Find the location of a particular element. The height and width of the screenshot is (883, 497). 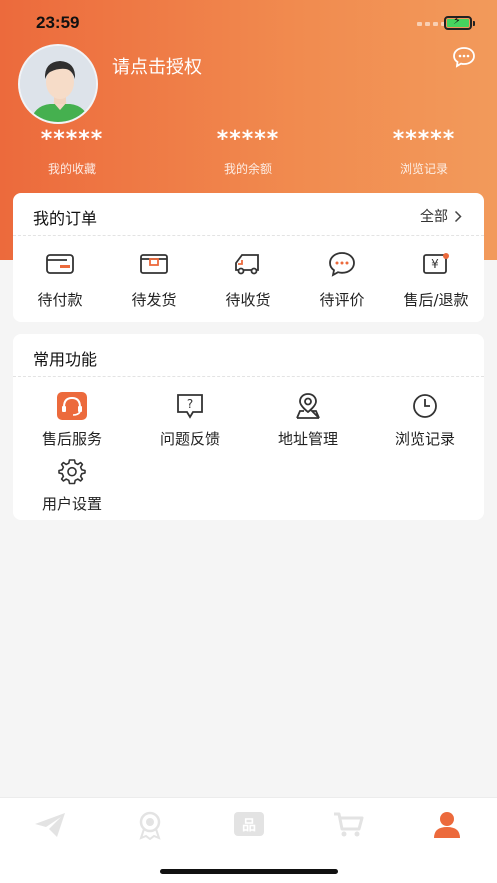

stat-balance: ***** 我的余额 is located at coordinates (248, 152).